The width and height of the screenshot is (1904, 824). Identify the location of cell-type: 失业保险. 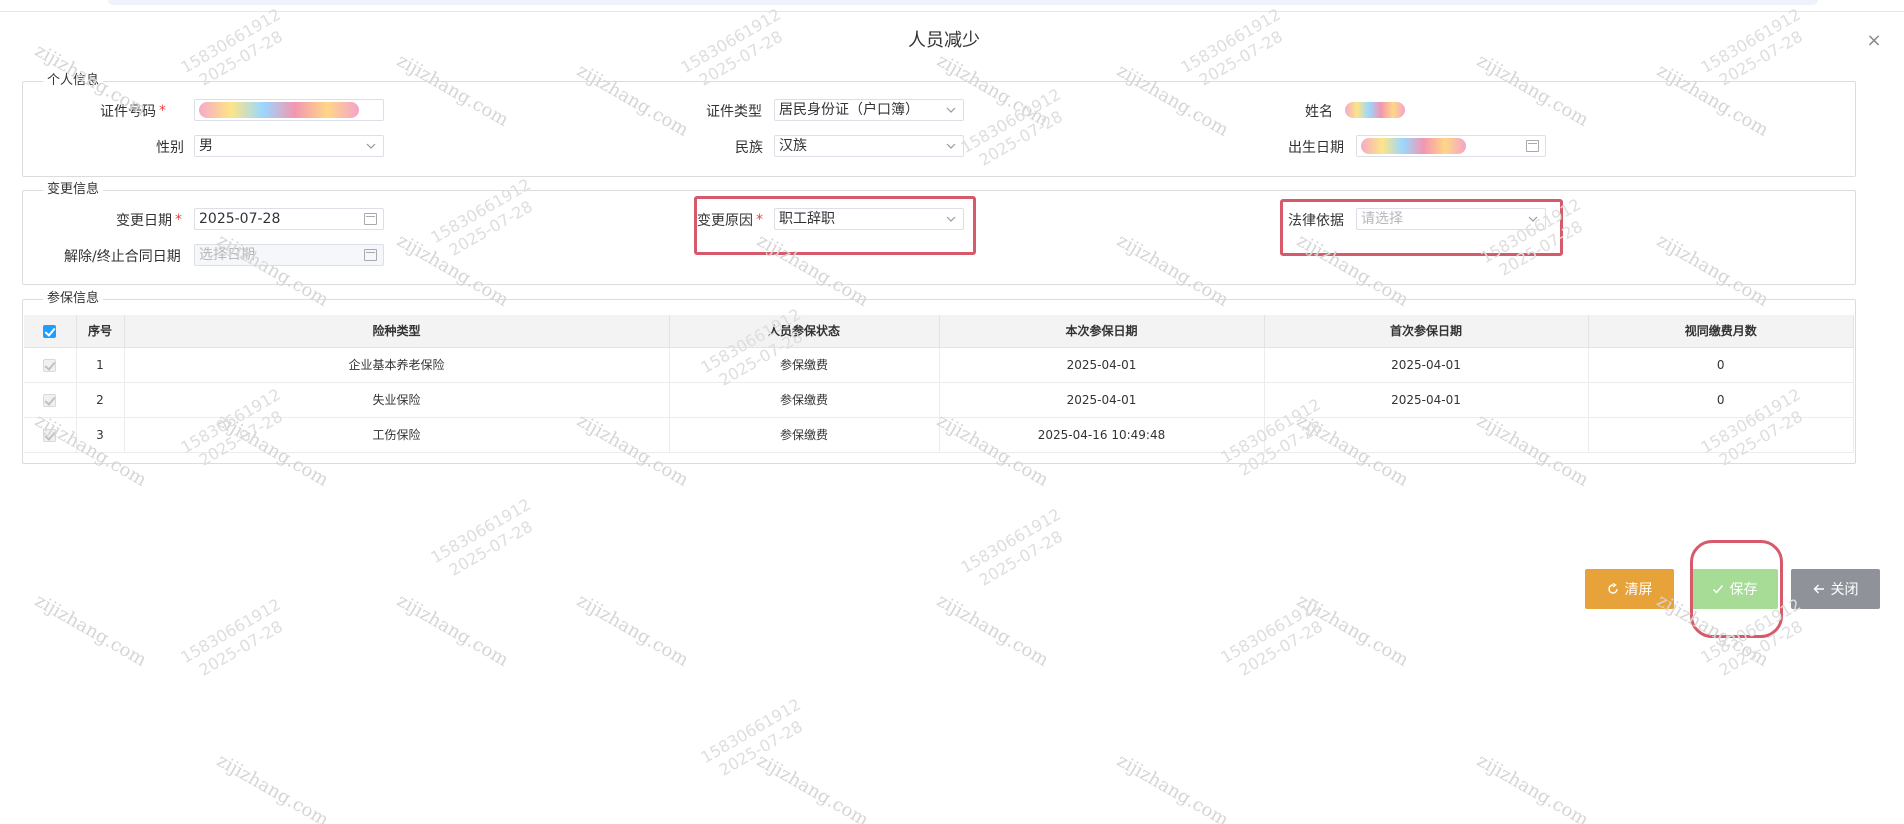
(397, 400).